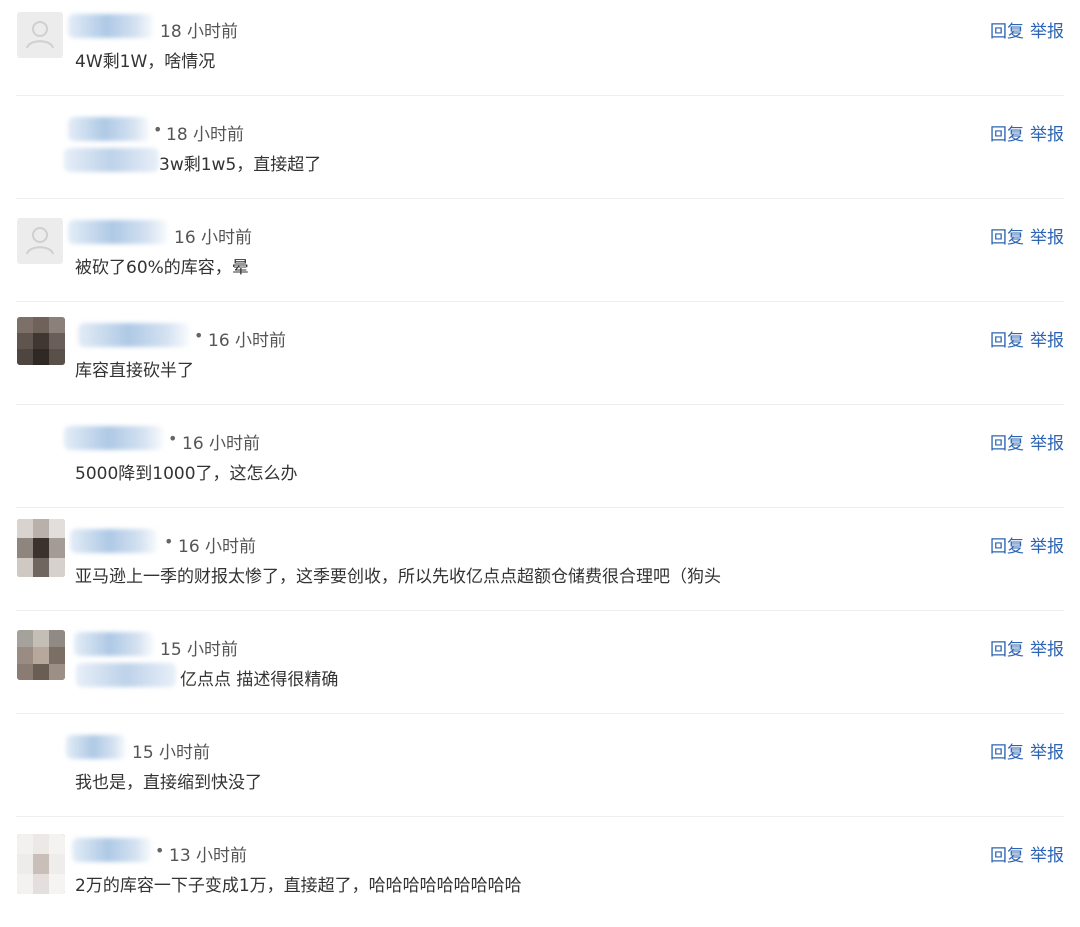 This screenshot has width=1080, height=927. What do you see at coordinates (540, 669) in the screenshot?
I see `comment-item: 15 小时前 亿点点 描述得很精确 回复 举报` at bounding box center [540, 669].